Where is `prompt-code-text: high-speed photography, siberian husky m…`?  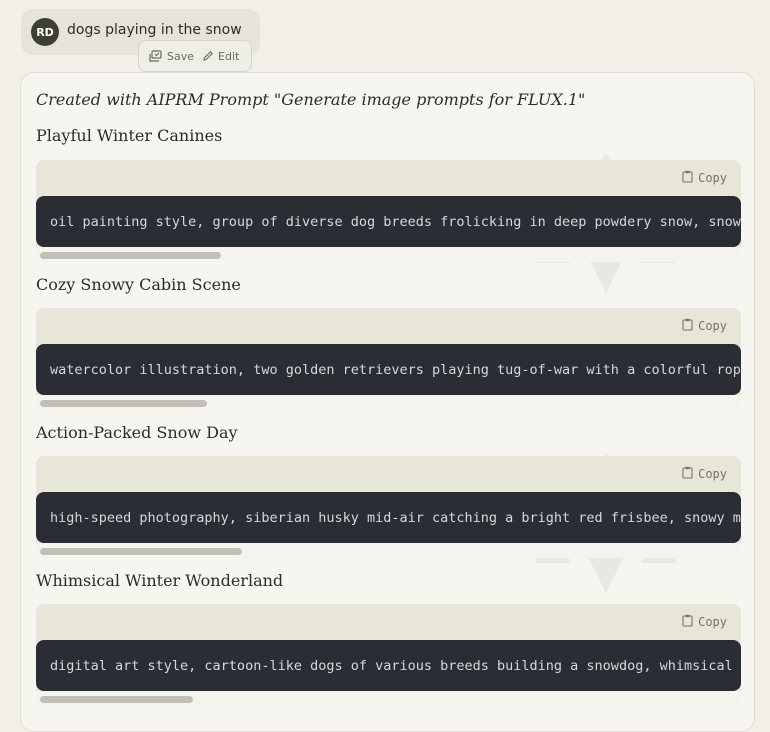 prompt-code-text: high-speed photography, siberian husky m… is located at coordinates (388, 517).